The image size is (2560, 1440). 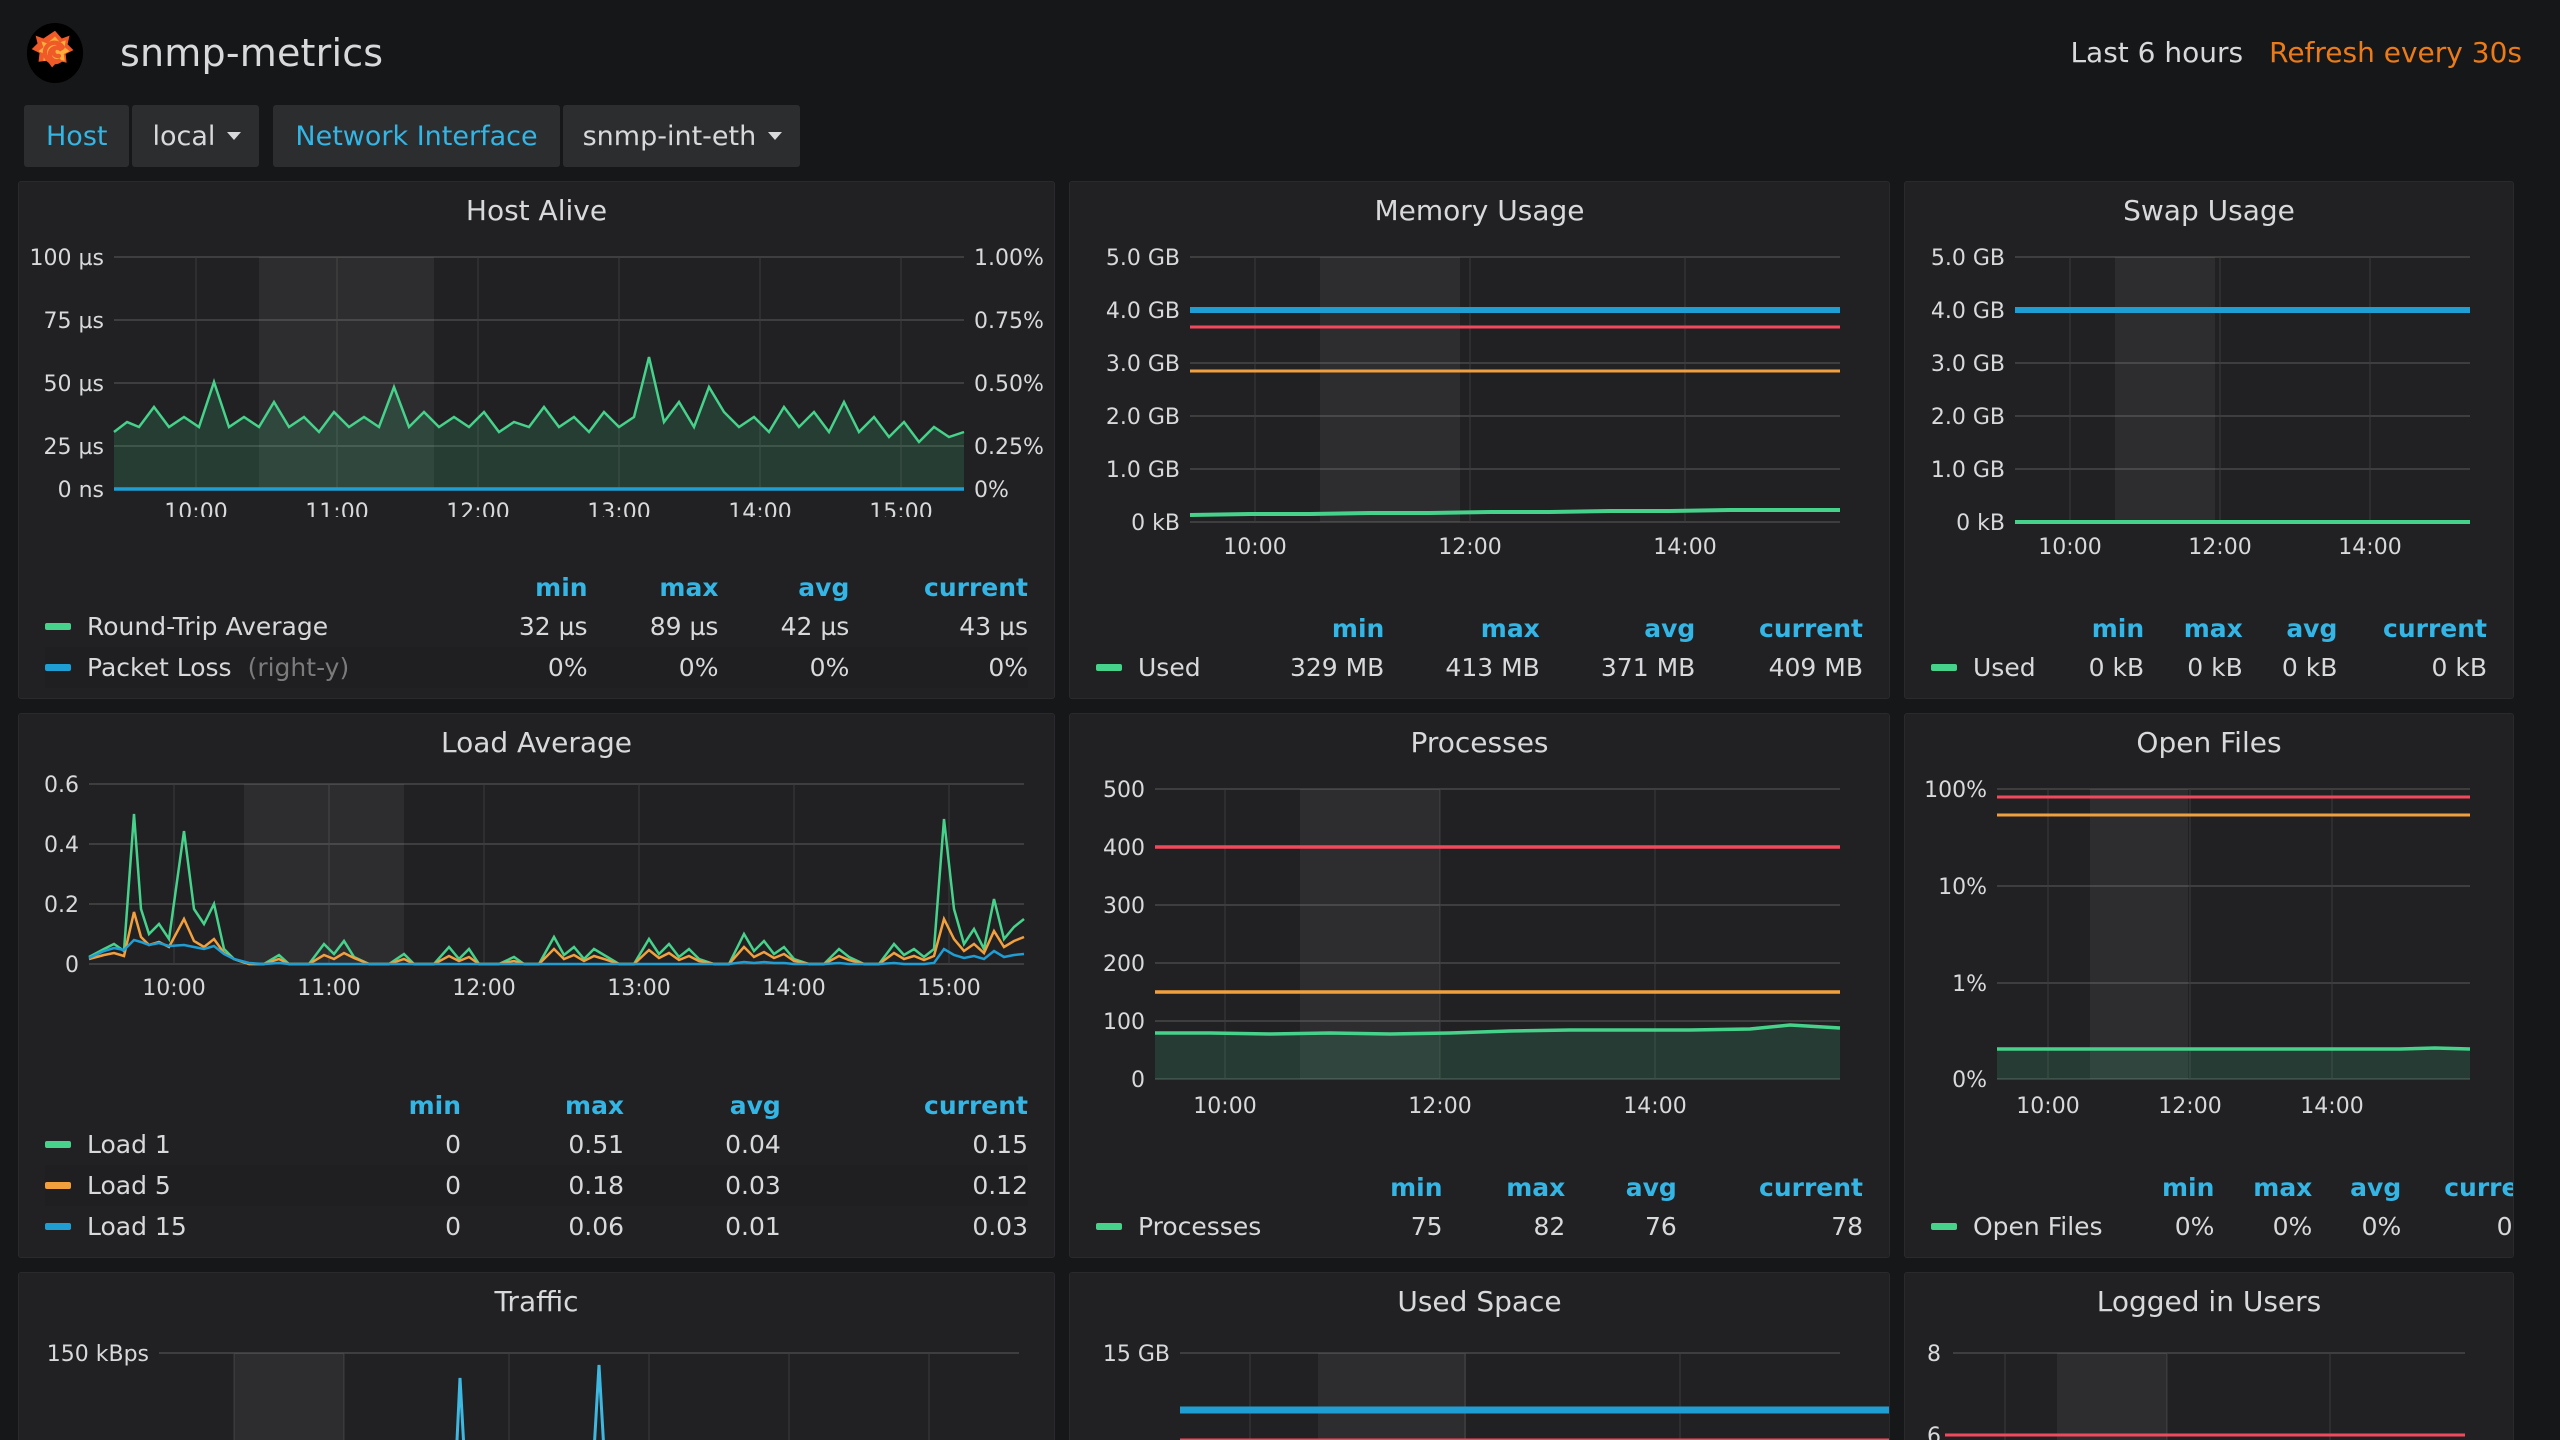 I want to click on variable-network-interface-select: snmp-int-eth, so click(x=681, y=136).